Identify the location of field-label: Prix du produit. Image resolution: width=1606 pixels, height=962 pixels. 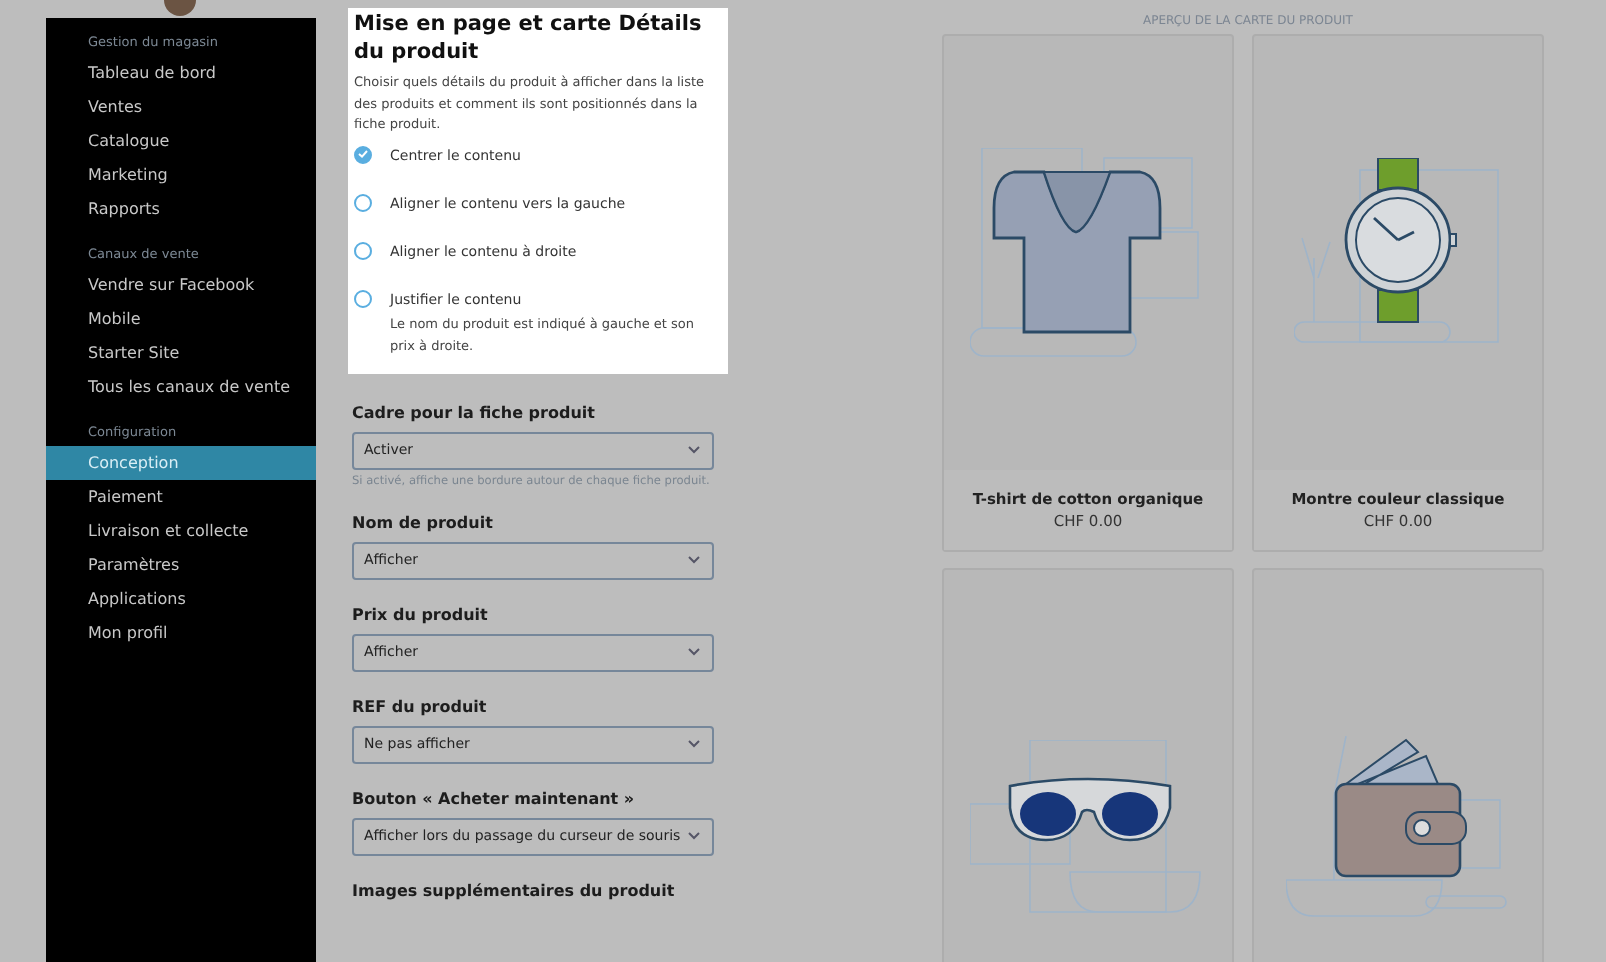
(421, 614).